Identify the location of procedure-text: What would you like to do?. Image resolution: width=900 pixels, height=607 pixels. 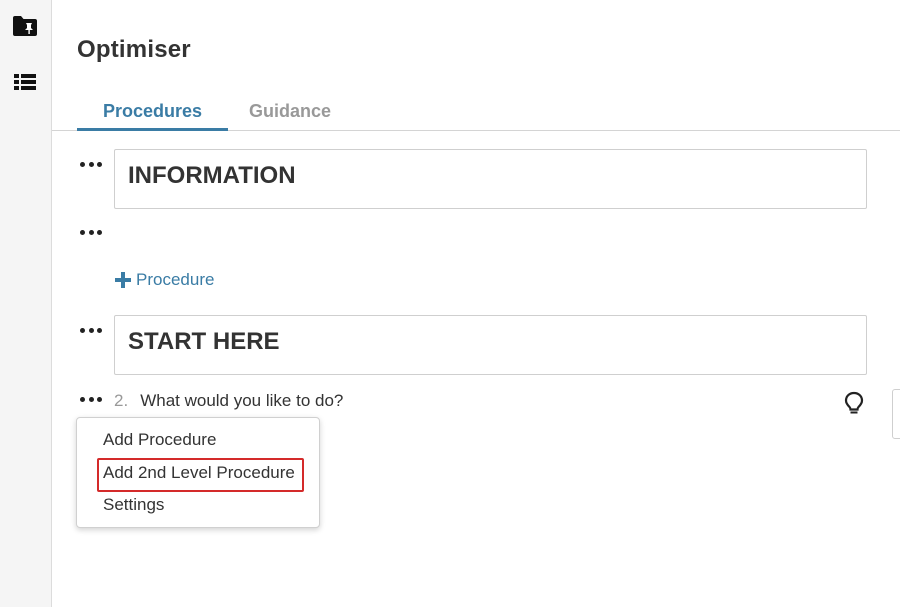
(242, 400).